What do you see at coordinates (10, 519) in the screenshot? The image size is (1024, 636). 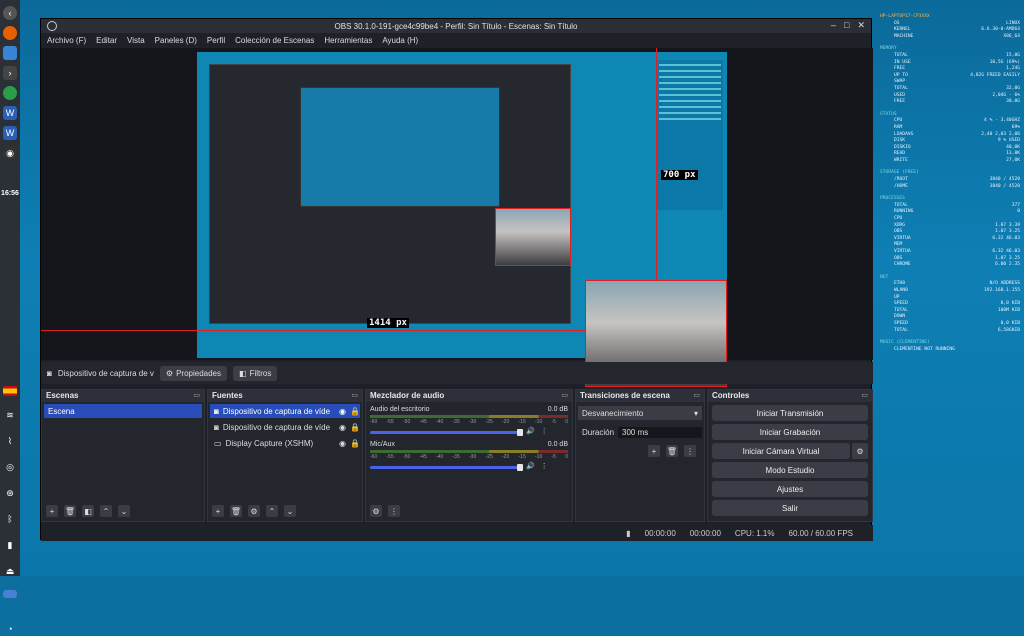 I see `bluetooth-icon: ᛒ` at bounding box center [10, 519].